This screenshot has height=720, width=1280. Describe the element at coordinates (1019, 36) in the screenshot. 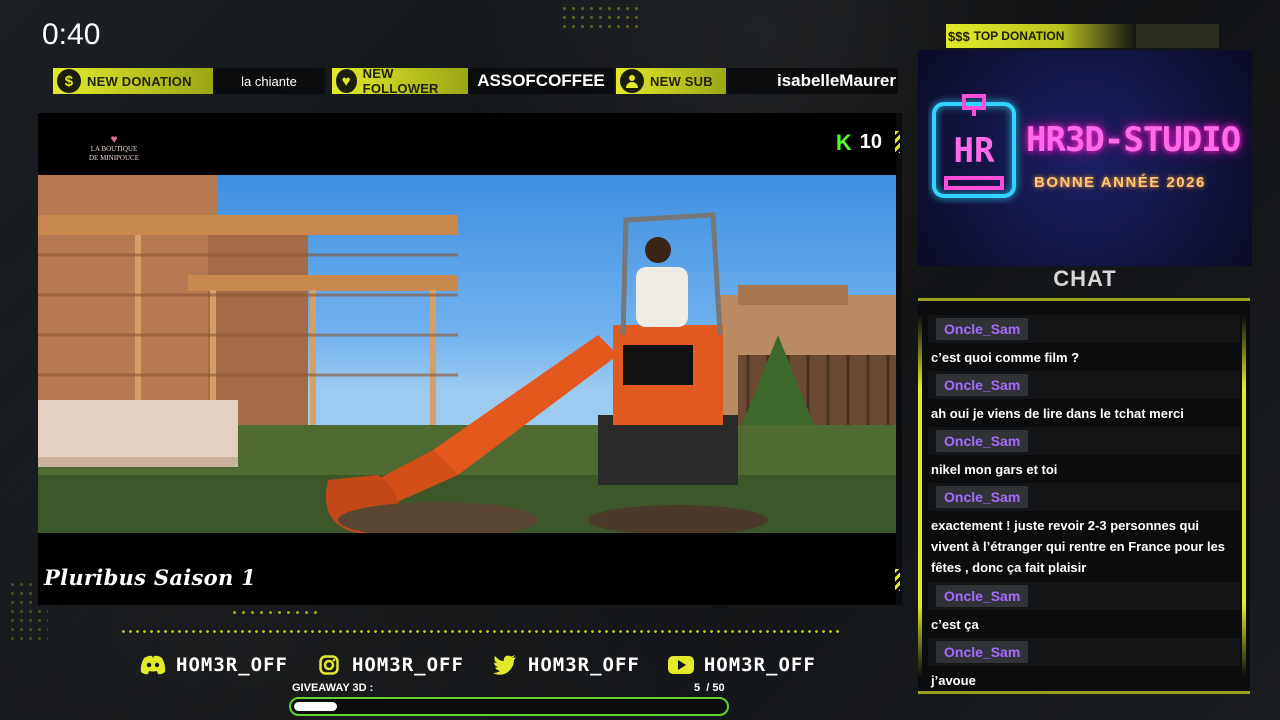

I see `top-donation-label: TOP DONATION` at that location.